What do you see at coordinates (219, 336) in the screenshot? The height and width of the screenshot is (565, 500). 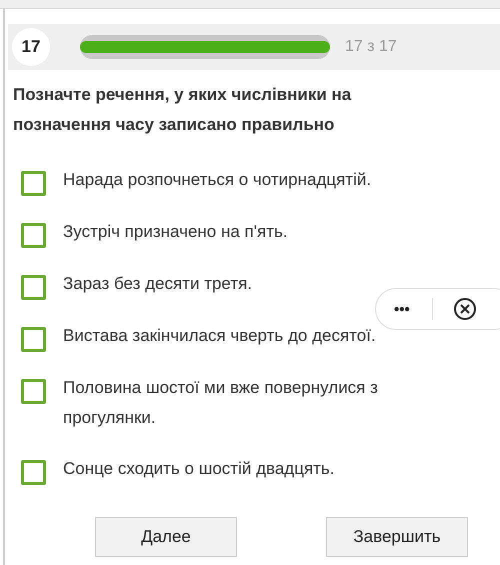 I see `option-label: Вистава закінчилася чверть до десятої.` at bounding box center [219, 336].